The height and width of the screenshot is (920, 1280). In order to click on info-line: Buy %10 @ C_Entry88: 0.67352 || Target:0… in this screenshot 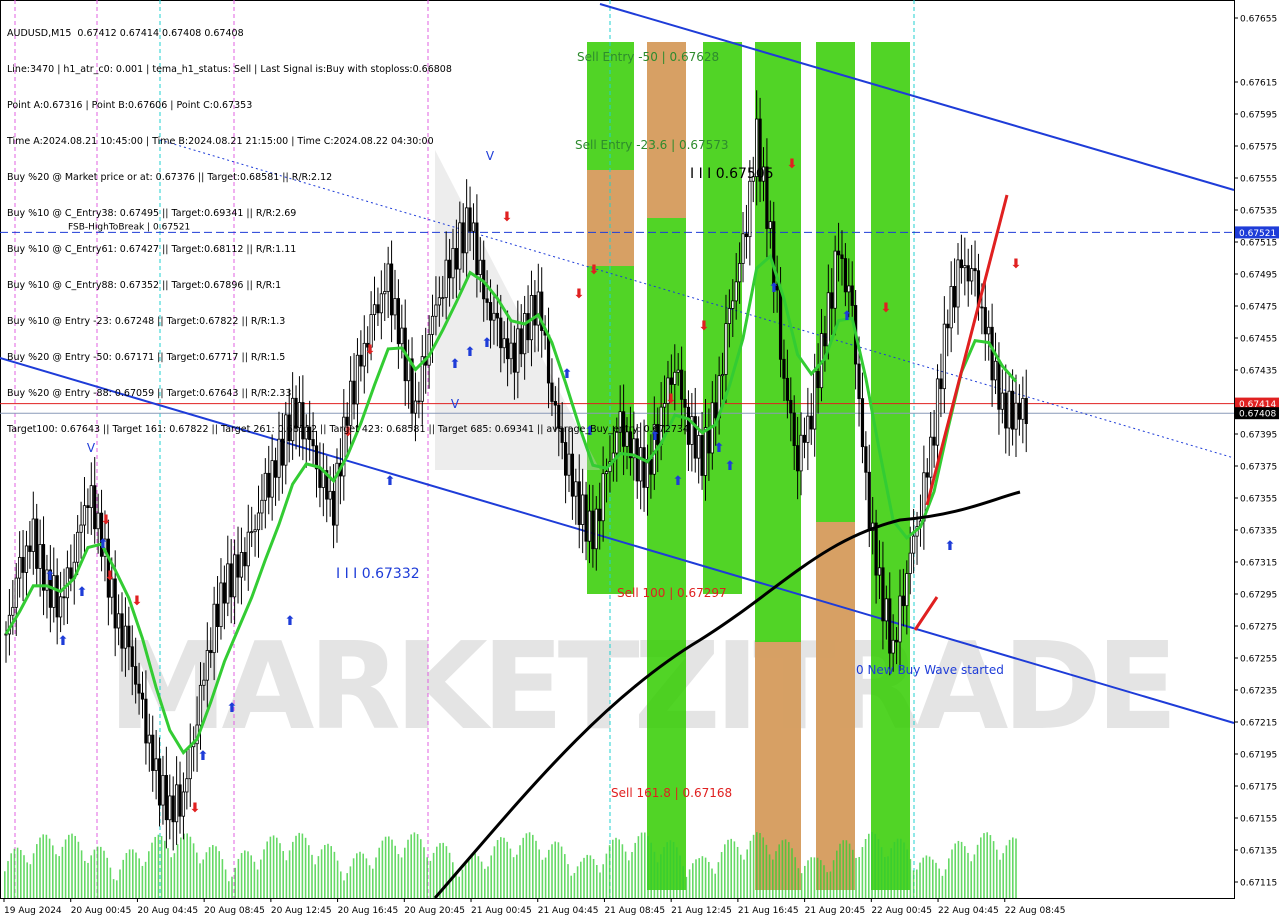, I will do `click(144, 285)`.